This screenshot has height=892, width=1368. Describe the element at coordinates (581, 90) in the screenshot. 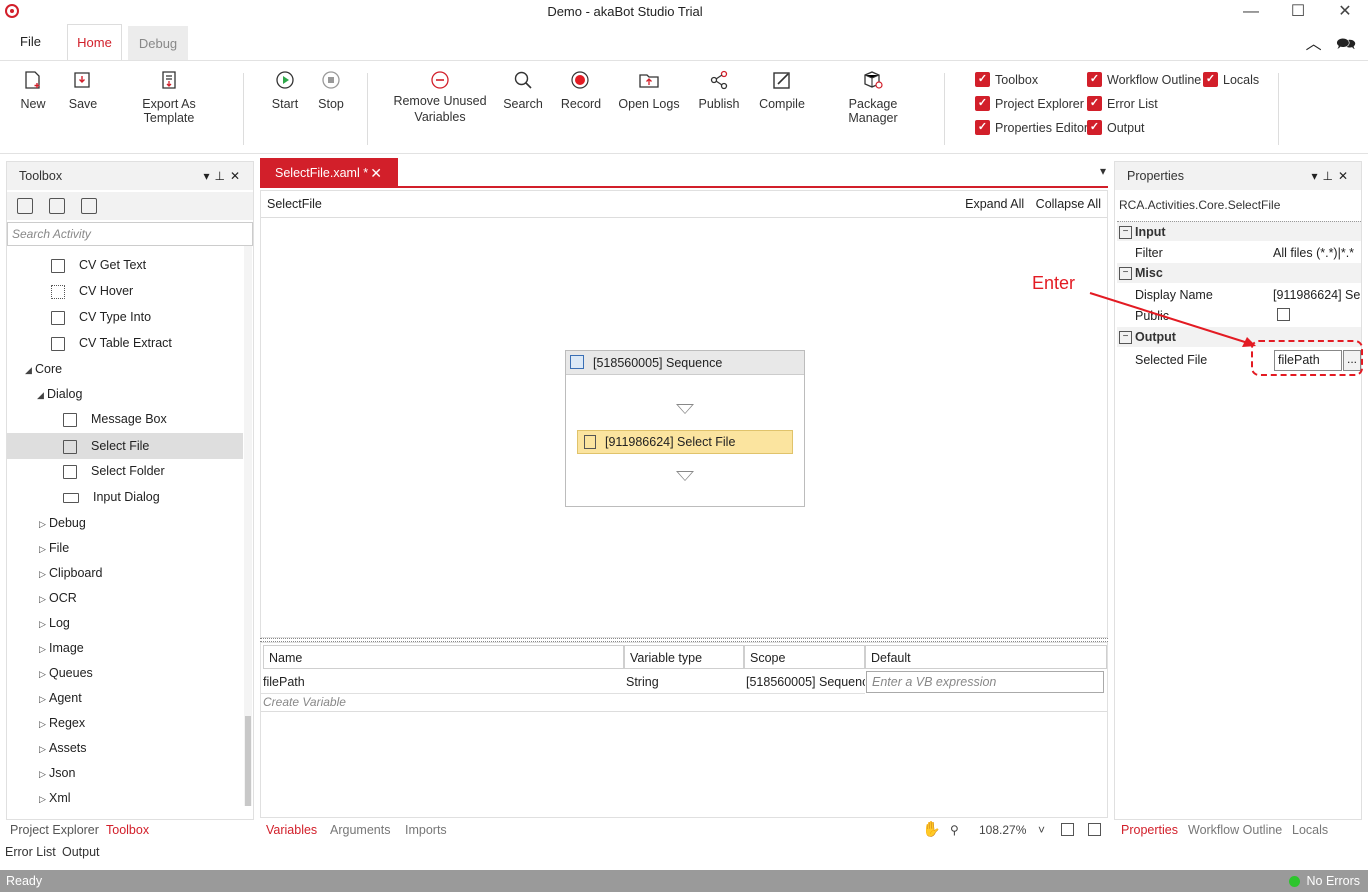

I see `record-button: Record` at that location.